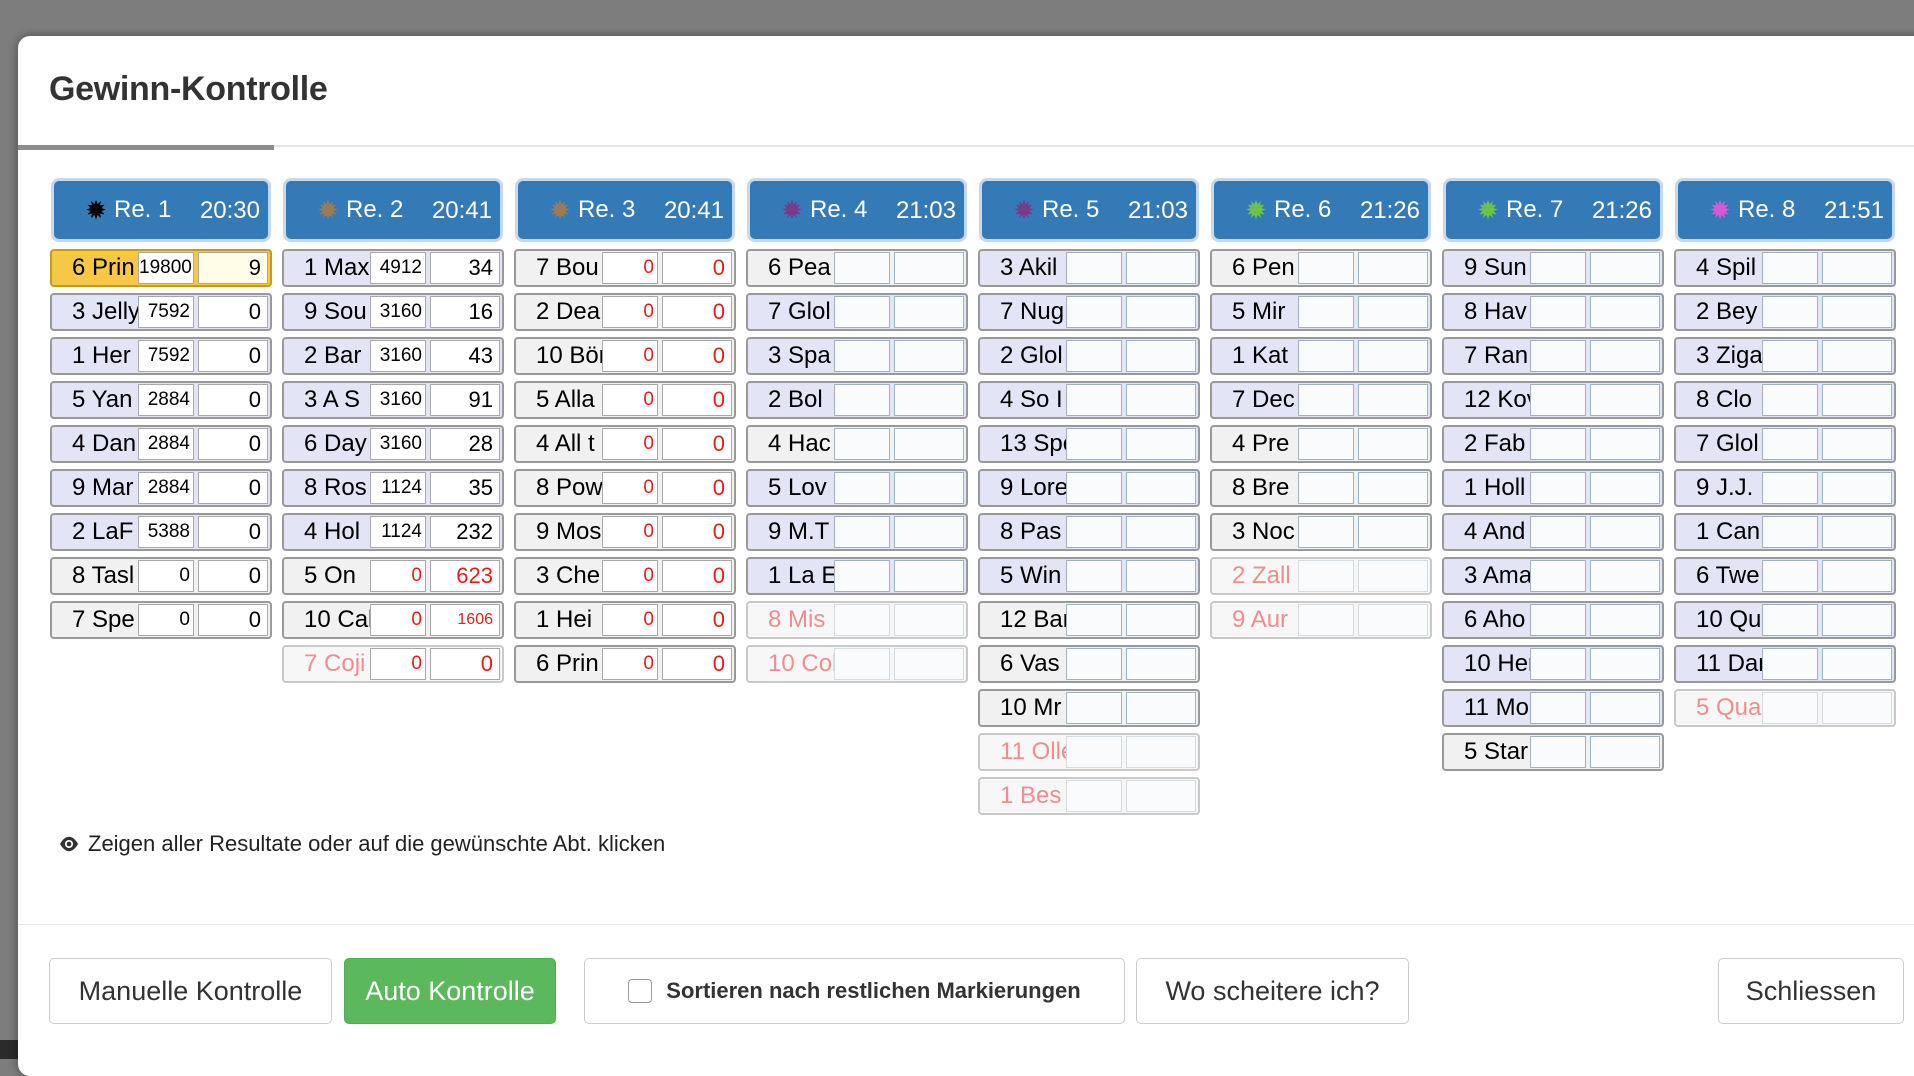 The image size is (1914, 1076). Describe the element at coordinates (1785, 210) in the screenshot. I see `race-header: ✹ Re. 8 21:51` at that location.